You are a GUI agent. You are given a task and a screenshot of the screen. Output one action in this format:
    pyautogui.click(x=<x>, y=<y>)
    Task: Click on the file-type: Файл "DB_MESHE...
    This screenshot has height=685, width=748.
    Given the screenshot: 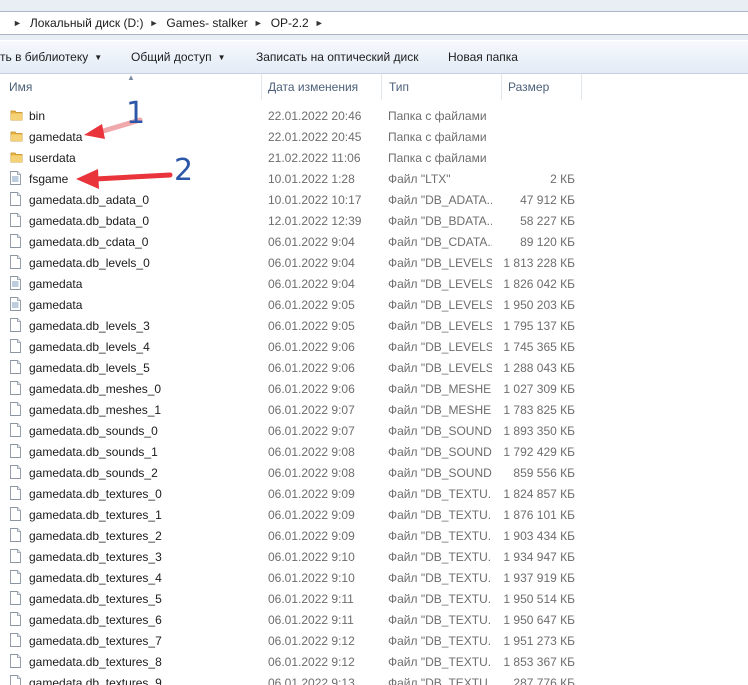 What is the action you would take?
    pyautogui.click(x=440, y=389)
    